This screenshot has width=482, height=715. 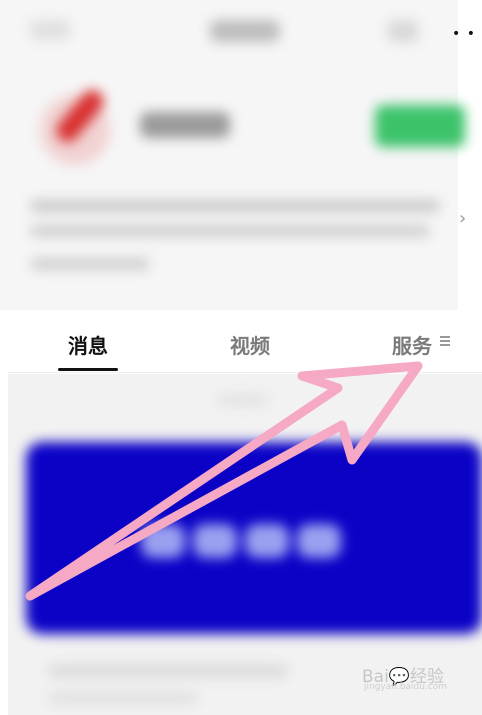 I want to click on menu-icon, so click(x=445, y=341).